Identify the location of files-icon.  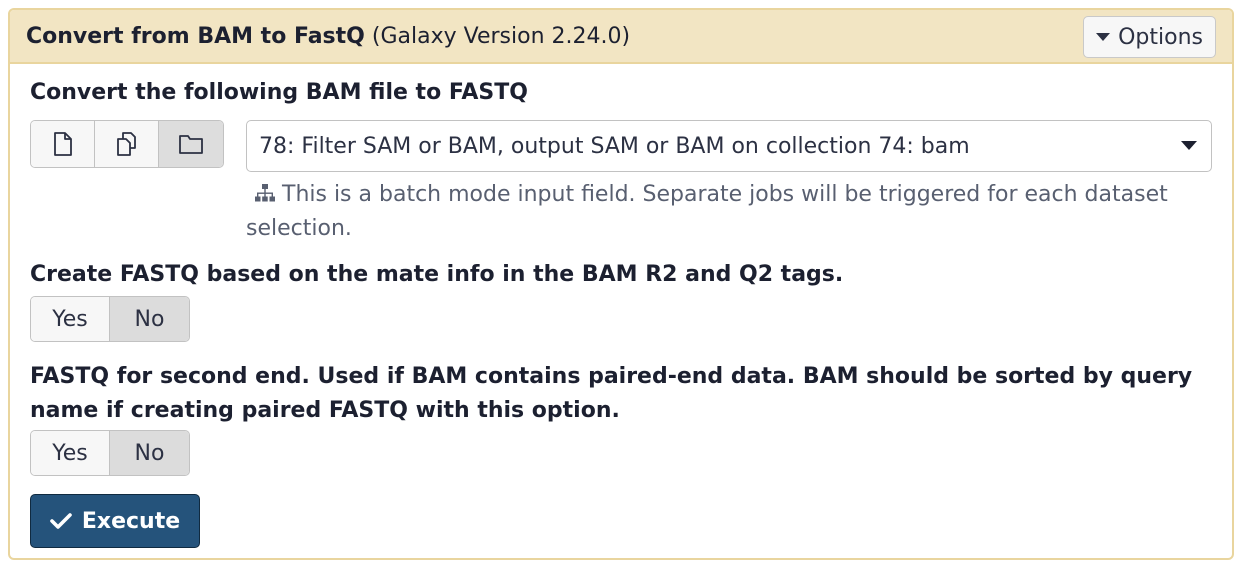
(126, 144).